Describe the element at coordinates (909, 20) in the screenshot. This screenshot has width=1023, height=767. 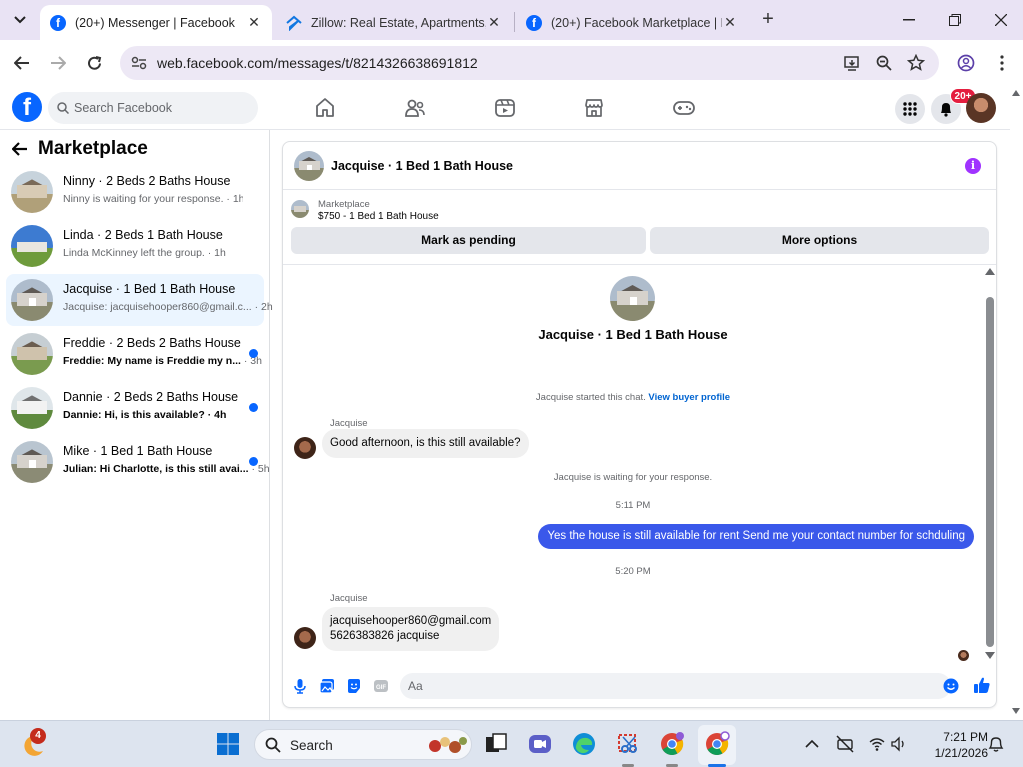
I see `minimize-button` at that location.